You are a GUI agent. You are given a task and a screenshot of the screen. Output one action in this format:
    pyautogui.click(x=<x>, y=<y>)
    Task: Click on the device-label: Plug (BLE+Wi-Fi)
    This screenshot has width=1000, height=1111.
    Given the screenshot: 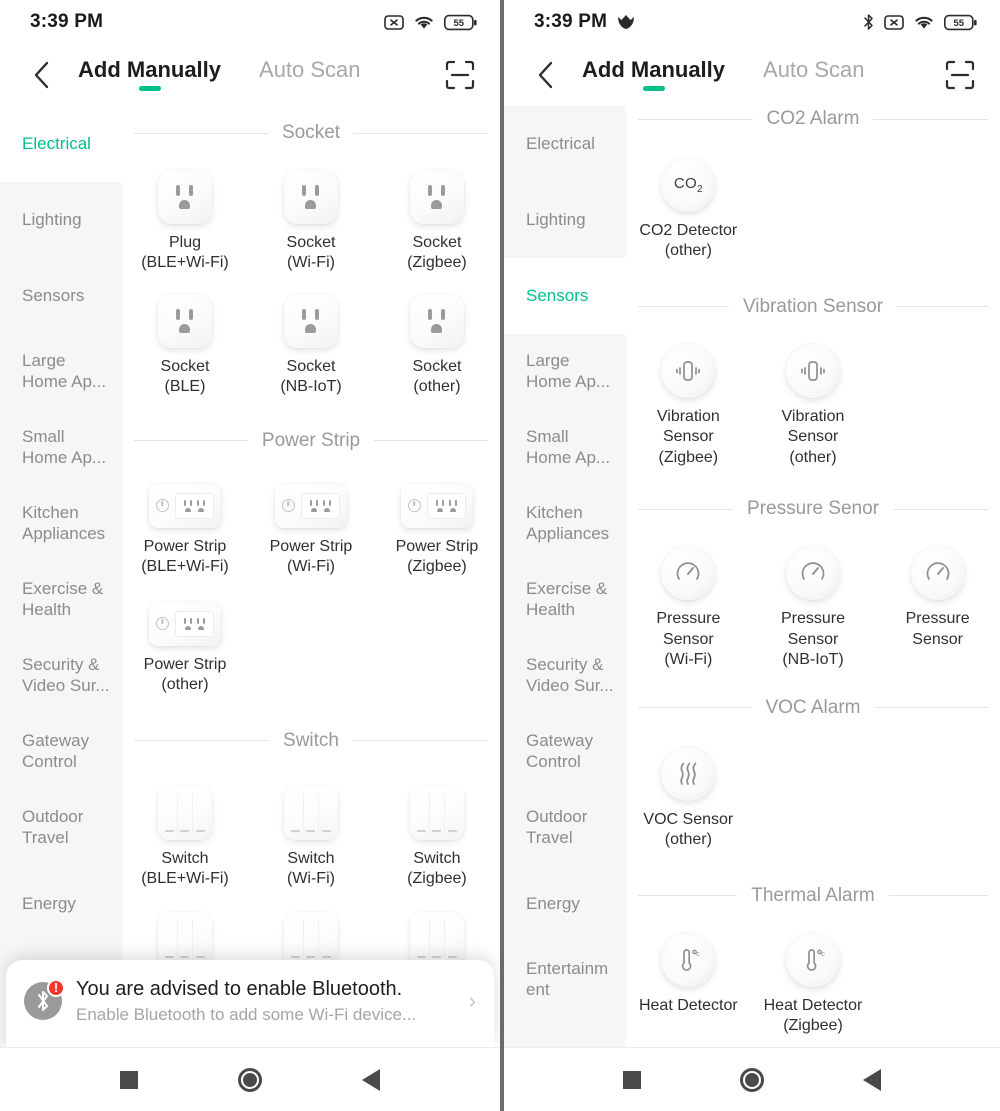 What is the action you would take?
    pyautogui.click(x=185, y=253)
    